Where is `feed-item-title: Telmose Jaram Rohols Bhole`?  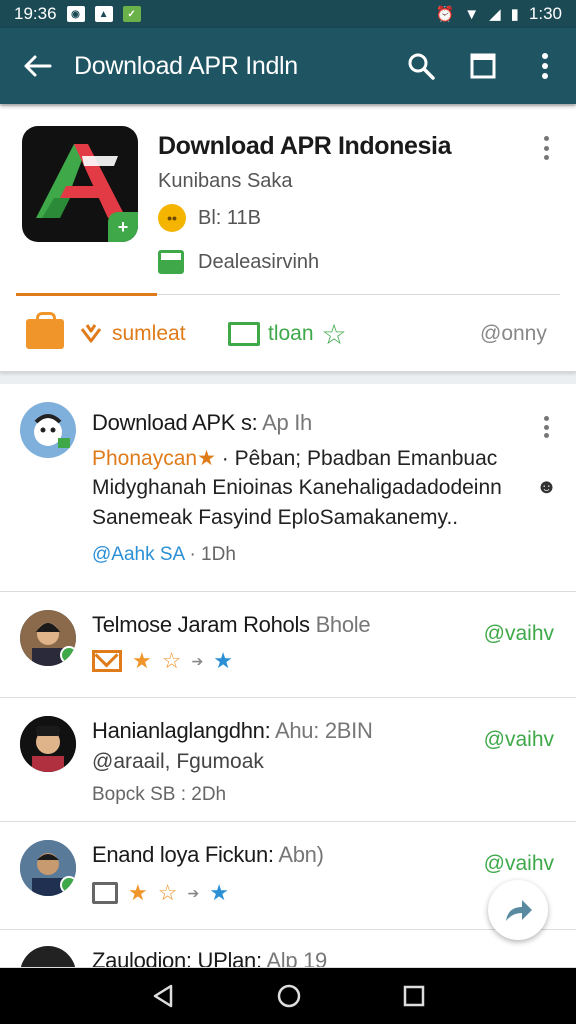
feed-item-title: Telmose Jaram Rohols Bhole is located at coordinates (231, 625).